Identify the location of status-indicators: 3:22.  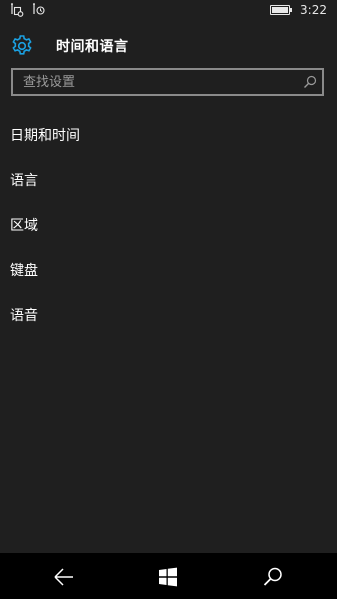
(298, 10).